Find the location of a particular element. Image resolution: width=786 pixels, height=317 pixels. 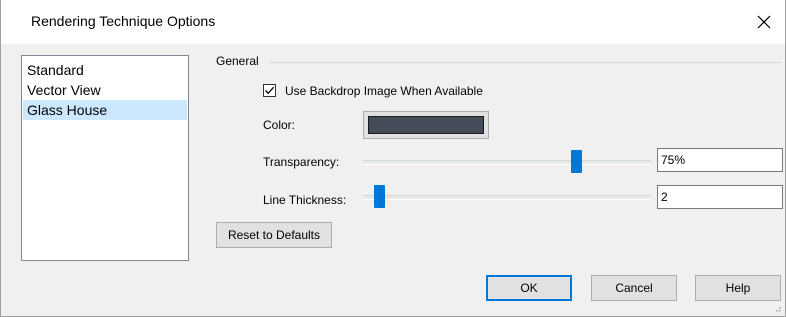

transparency-input: 75% is located at coordinates (720, 160).